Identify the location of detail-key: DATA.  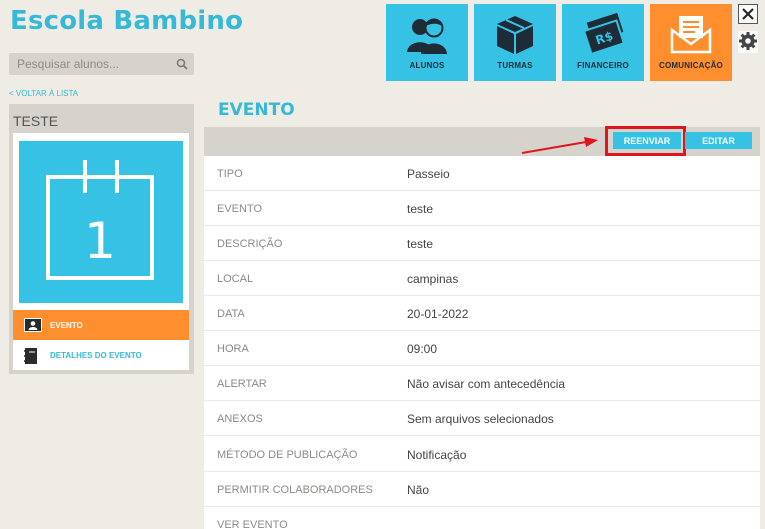
(231, 314).